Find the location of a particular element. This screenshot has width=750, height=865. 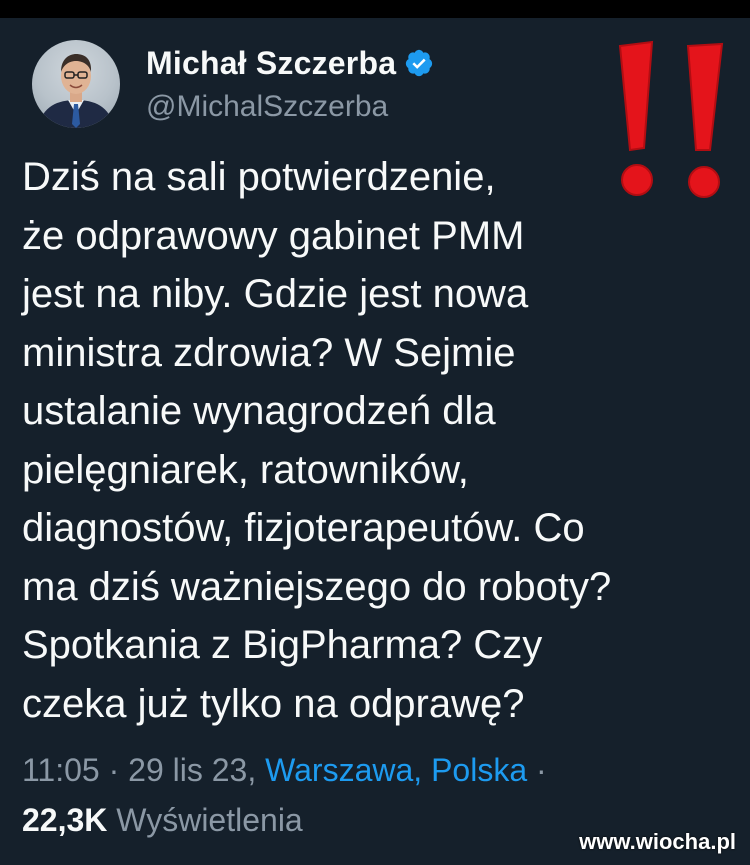

tweet-line: Spotkania z BigPharma? Czy is located at coordinates (282, 645).